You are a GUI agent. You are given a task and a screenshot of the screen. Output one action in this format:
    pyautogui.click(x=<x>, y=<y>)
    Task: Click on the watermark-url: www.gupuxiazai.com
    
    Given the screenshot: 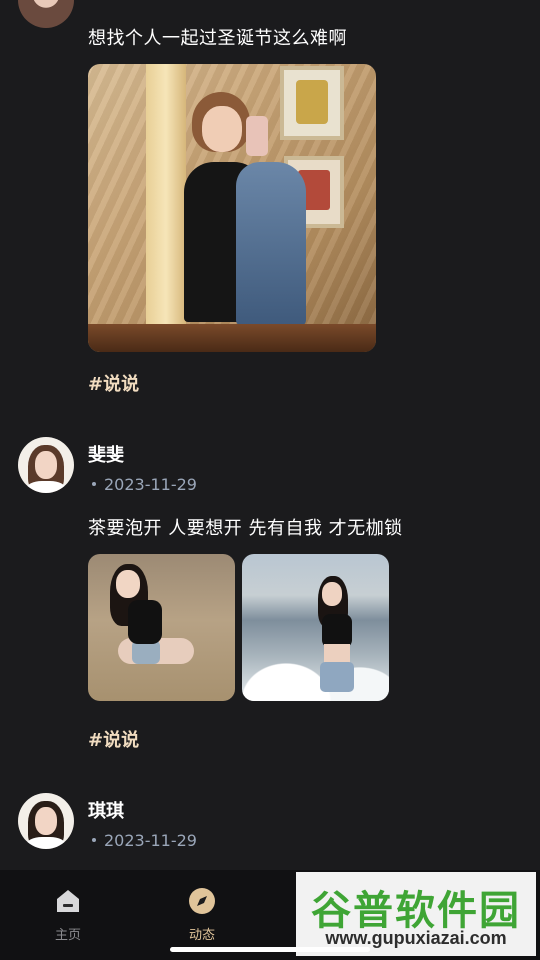 What is the action you would take?
    pyautogui.click(x=416, y=938)
    